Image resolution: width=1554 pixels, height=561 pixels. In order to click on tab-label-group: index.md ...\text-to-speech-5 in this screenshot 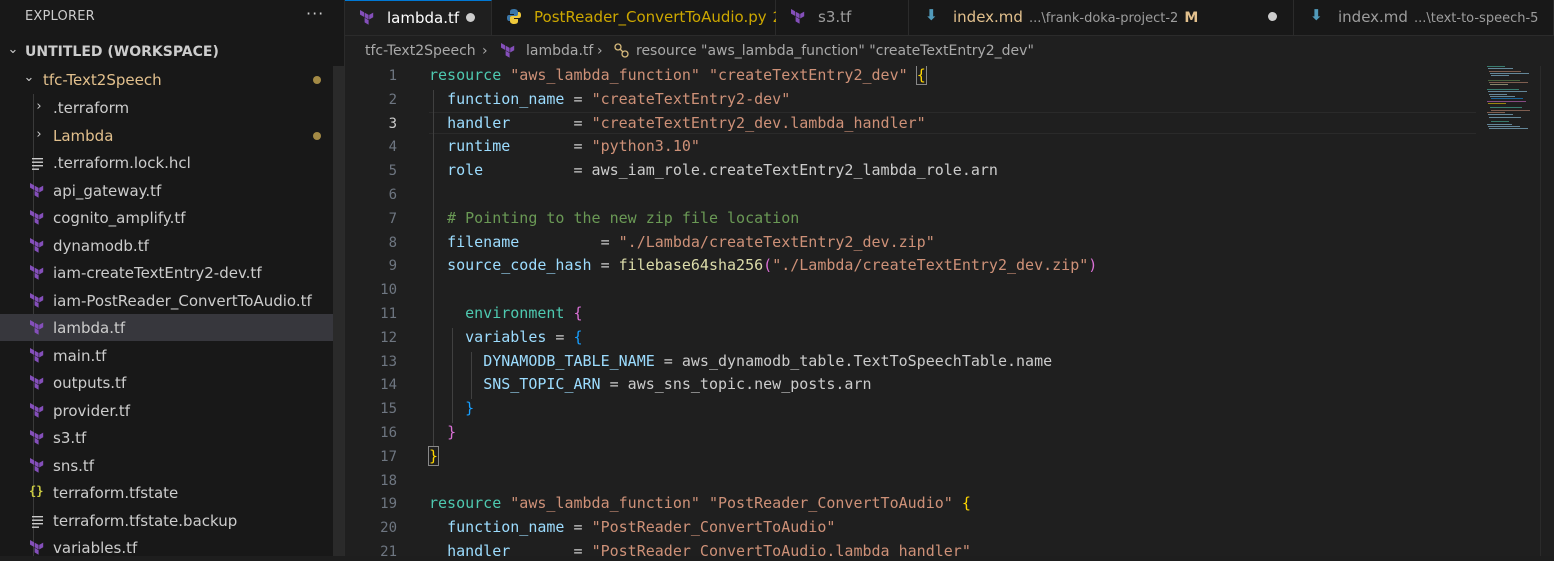, I will do `click(1438, 17)`.